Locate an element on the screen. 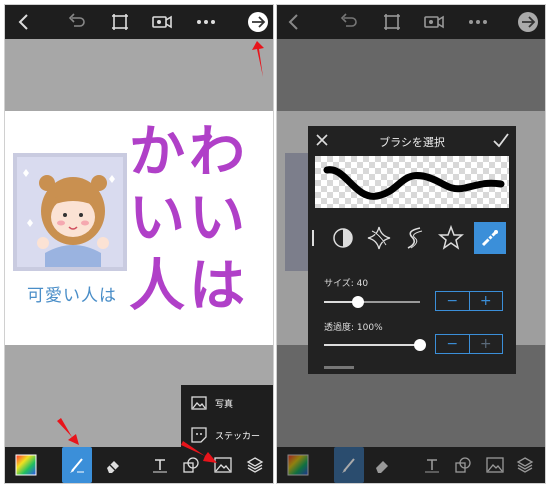  layers-icon is located at coordinates (525, 465).